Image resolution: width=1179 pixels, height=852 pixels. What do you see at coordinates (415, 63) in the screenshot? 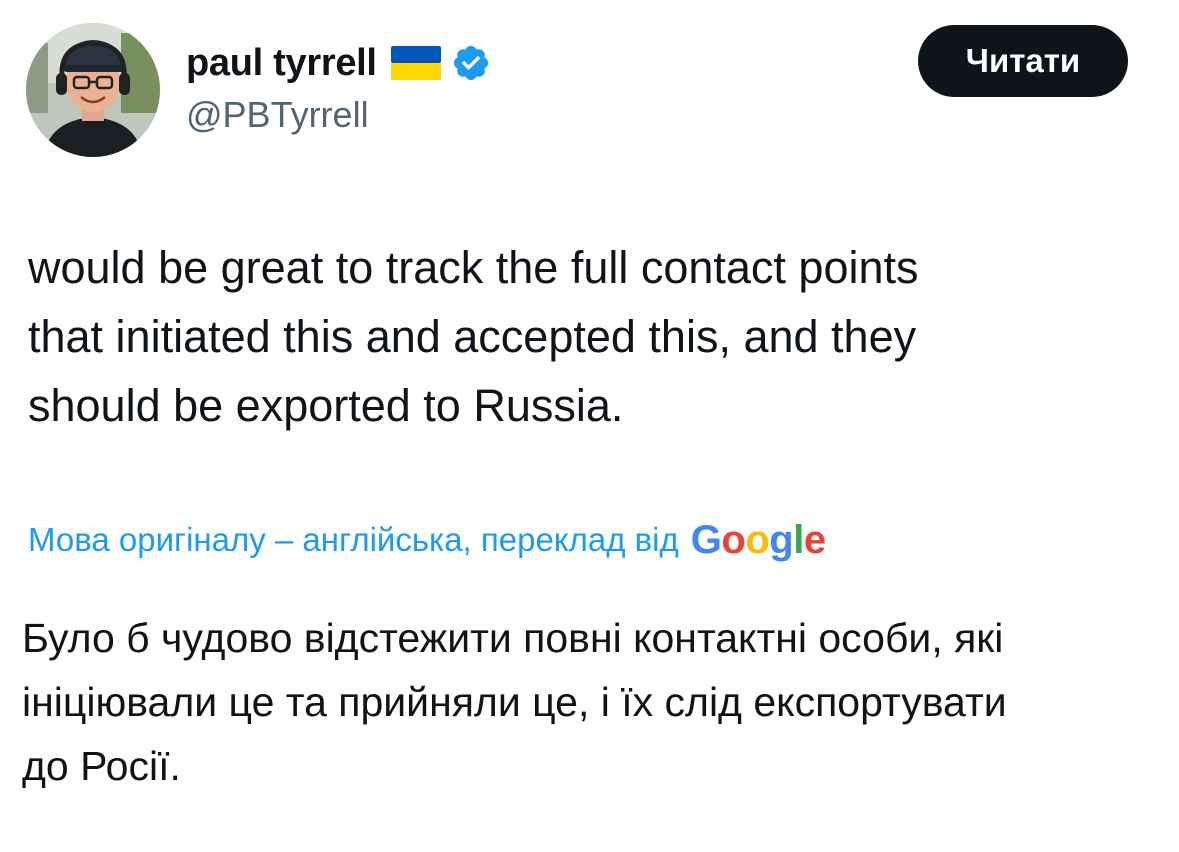
I see `ukraine-flag-icon` at bounding box center [415, 63].